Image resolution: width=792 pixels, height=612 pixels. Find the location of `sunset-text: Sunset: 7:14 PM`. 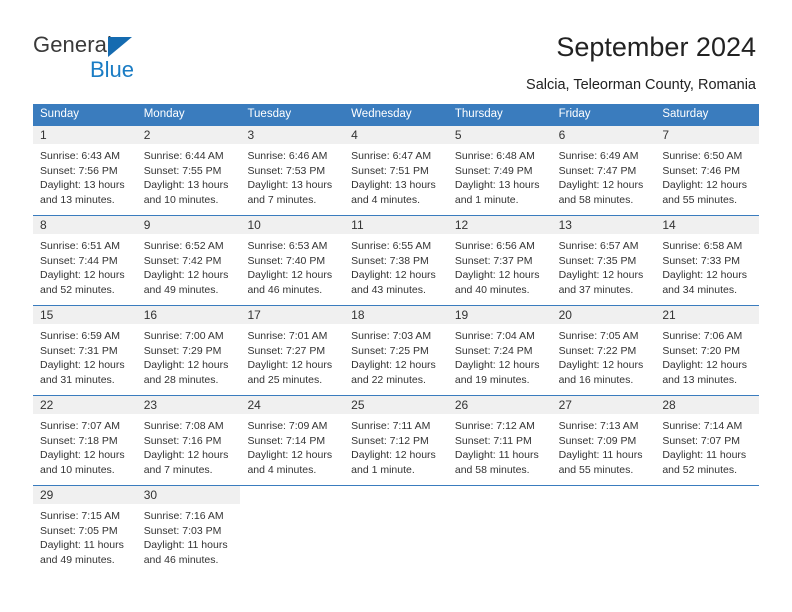

sunset-text: Sunset: 7:14 PM is located at coordinates (286, 440).